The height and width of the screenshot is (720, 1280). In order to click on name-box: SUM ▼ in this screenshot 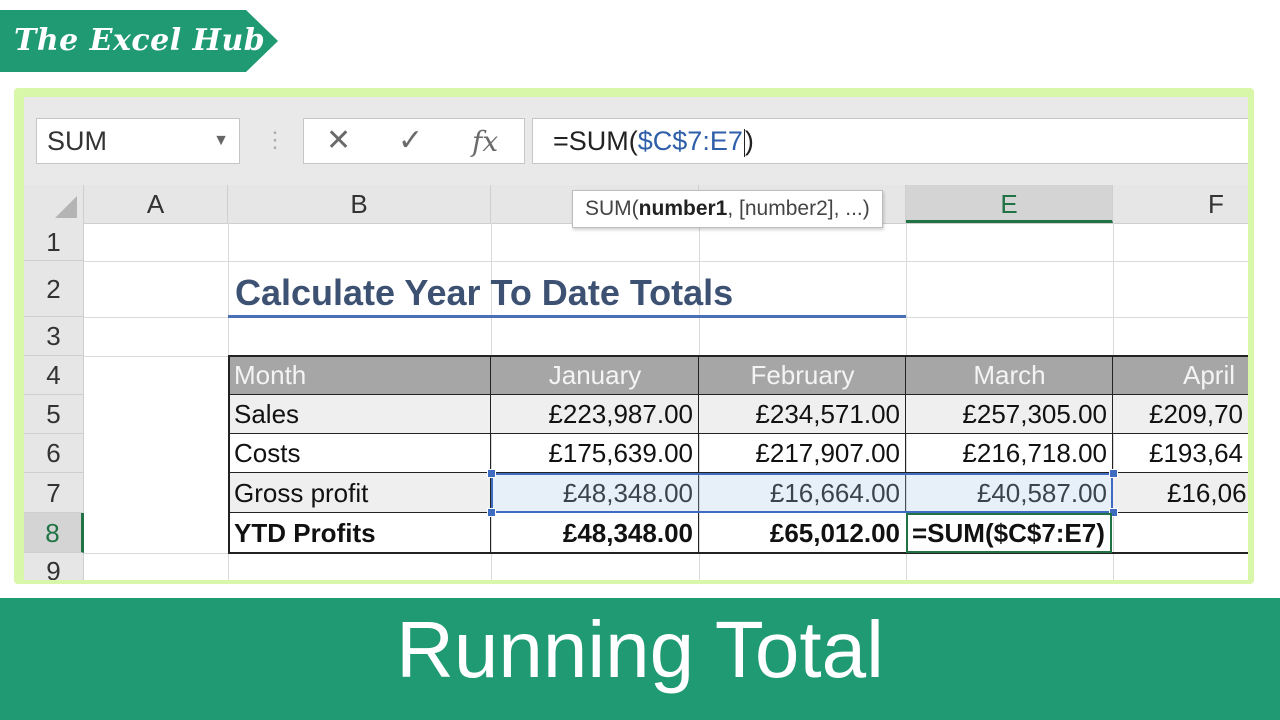, I will do `click(138, 141)`.